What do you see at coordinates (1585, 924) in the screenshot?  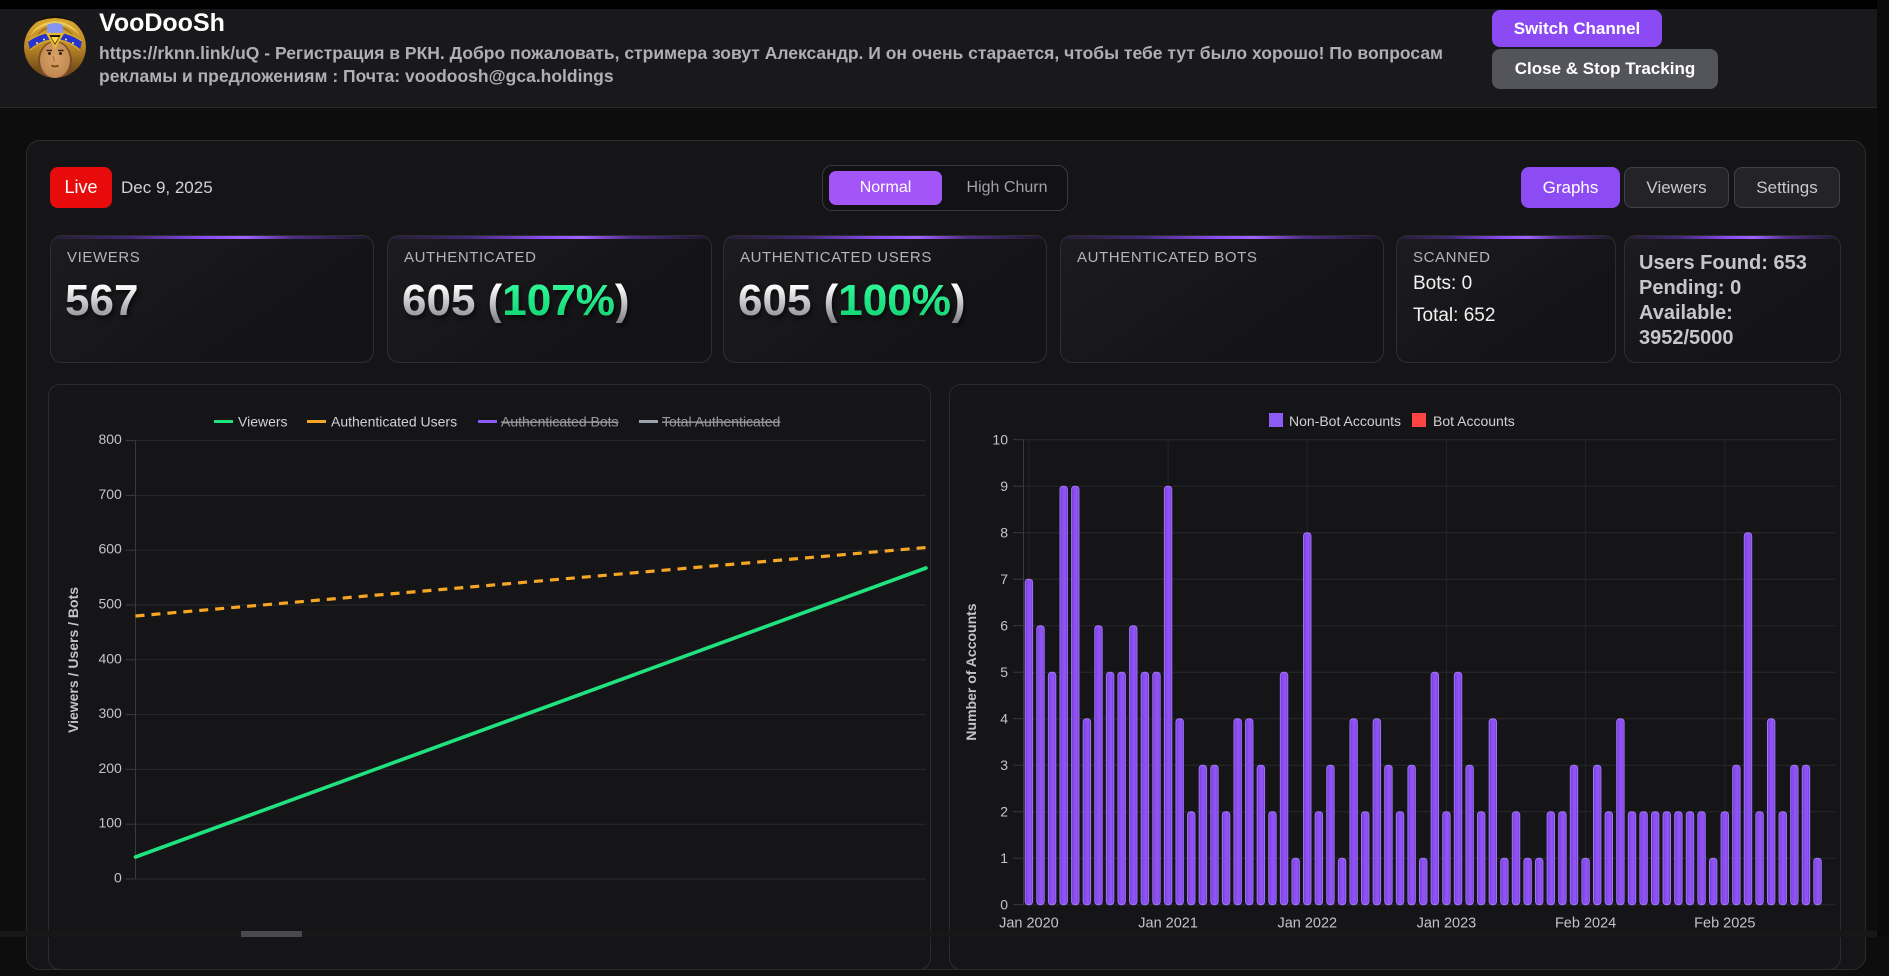 I see `svg-text: Feb 2024` at bounding box center [1585, 924].